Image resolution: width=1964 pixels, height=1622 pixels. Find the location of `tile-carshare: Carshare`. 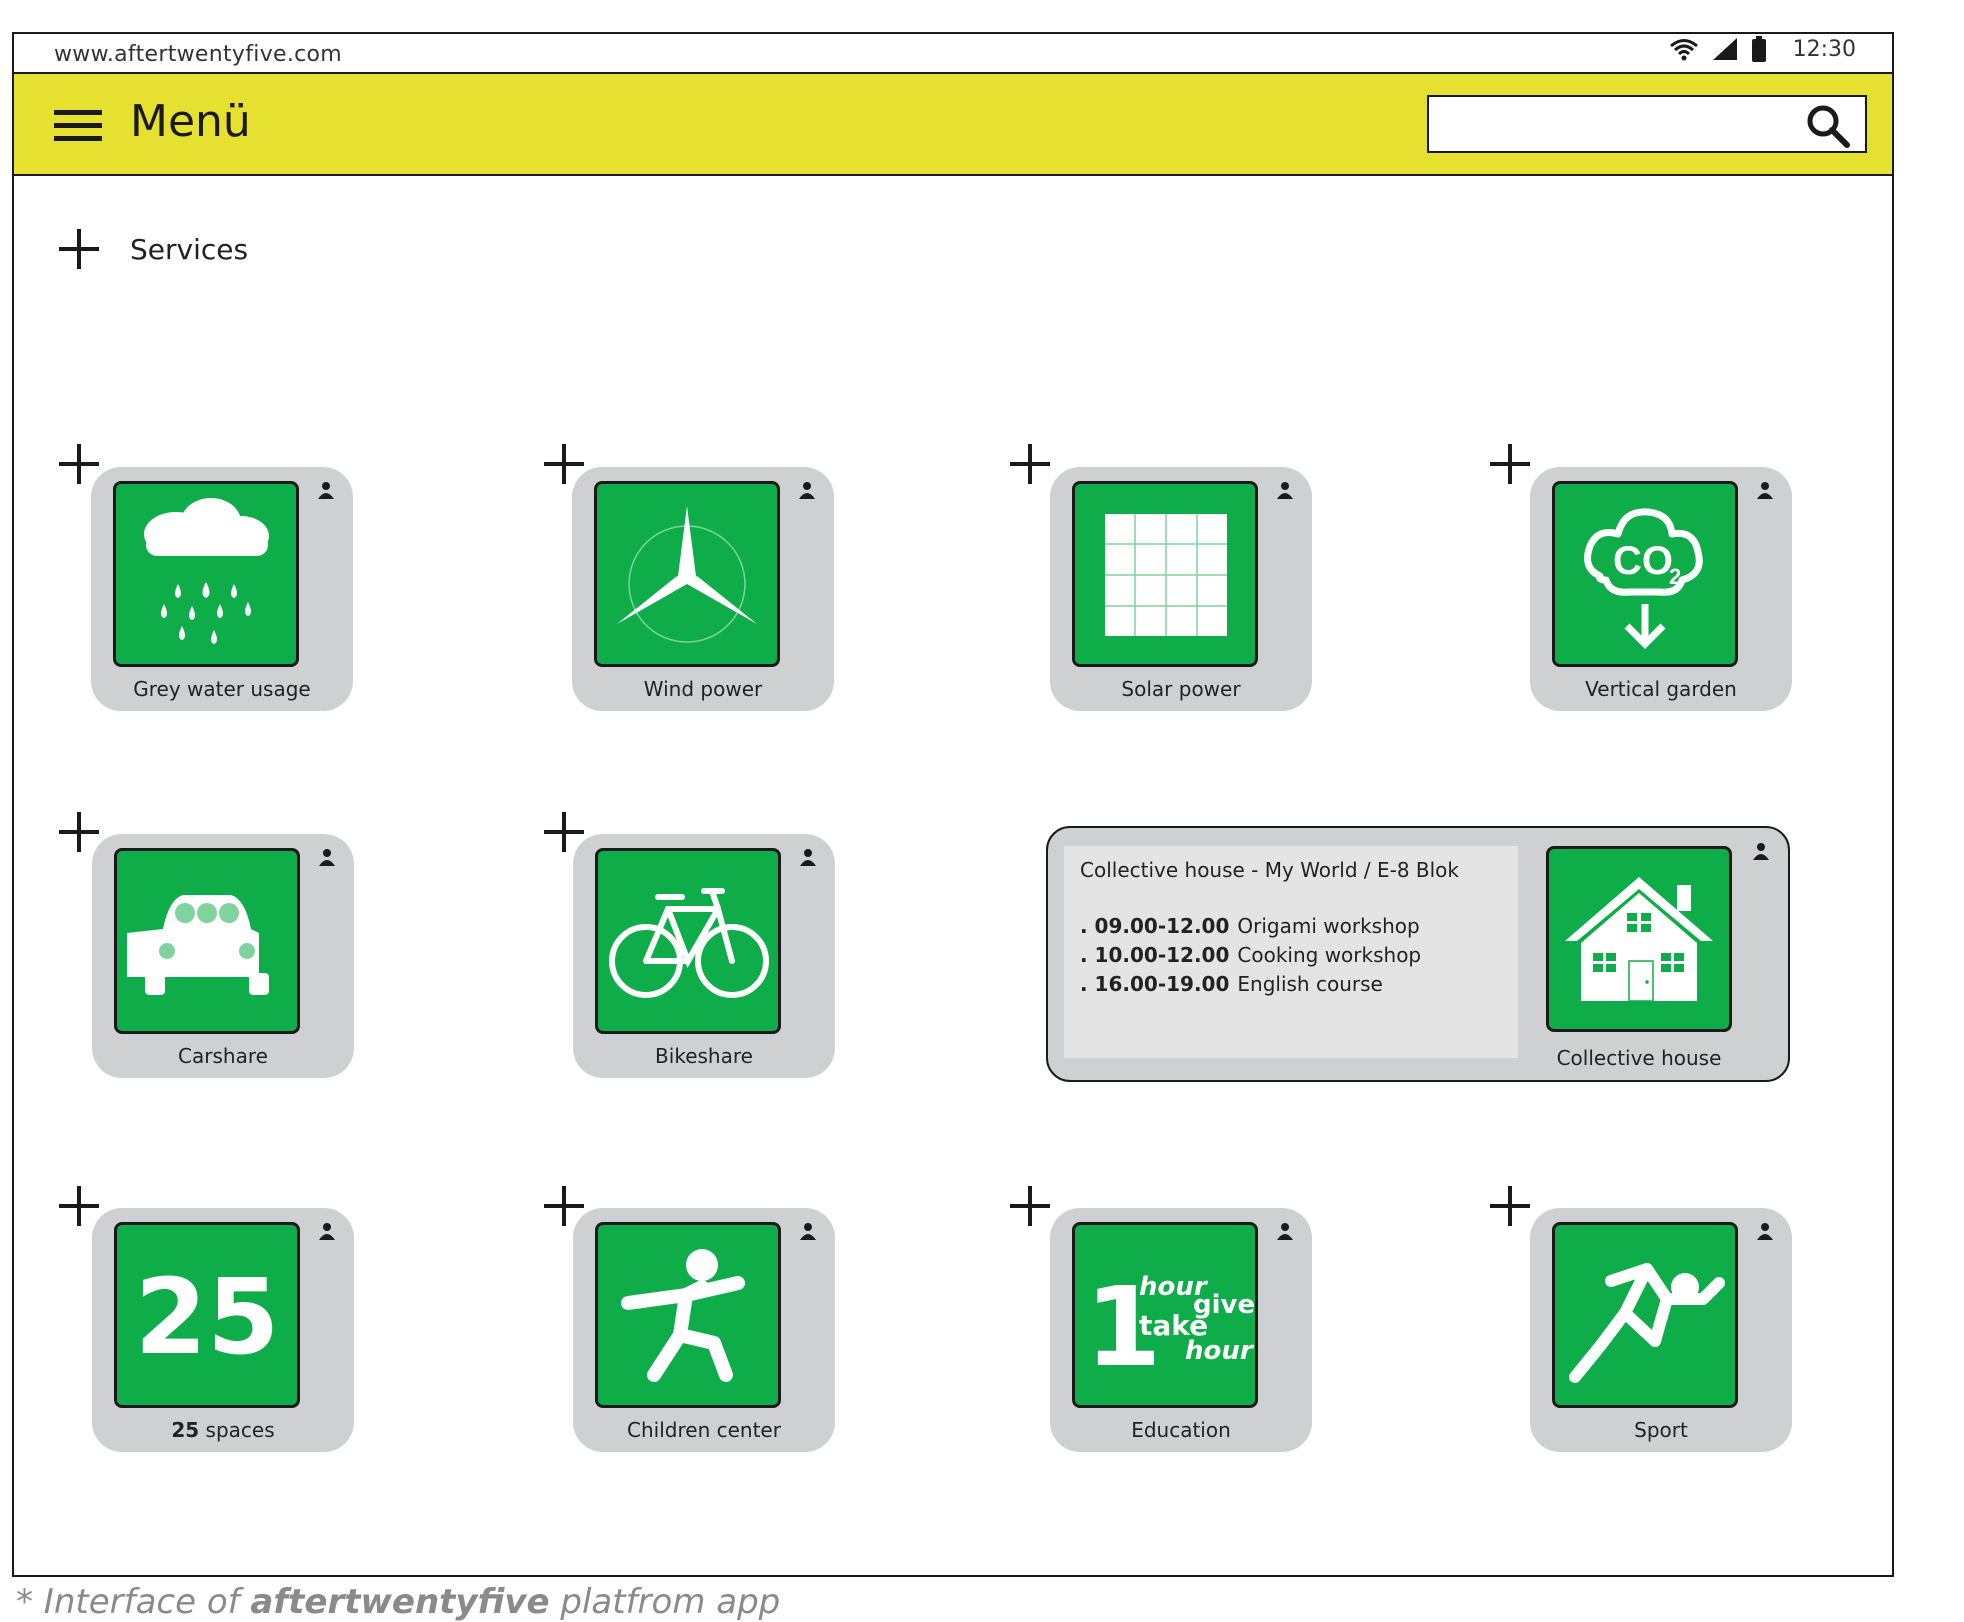

tile-carshare: Carshare is located at coordinates (223, 956).